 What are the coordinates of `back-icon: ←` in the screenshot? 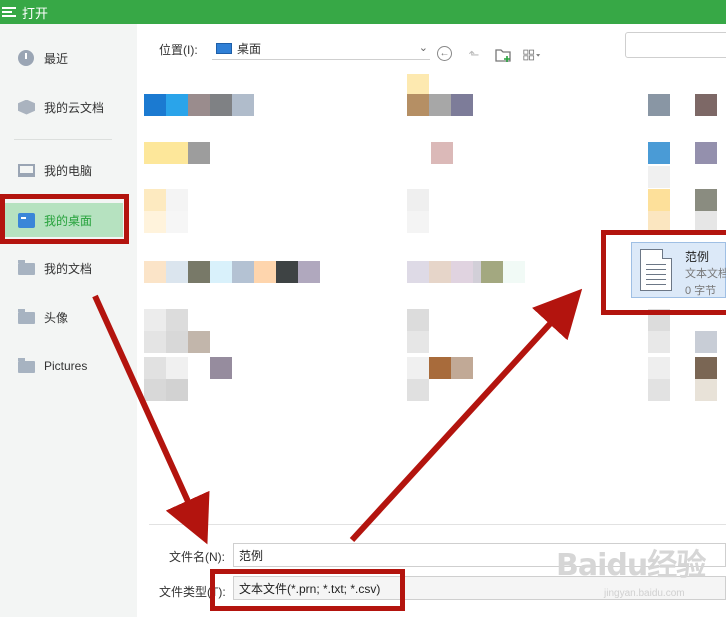 It's located at (444, 53).